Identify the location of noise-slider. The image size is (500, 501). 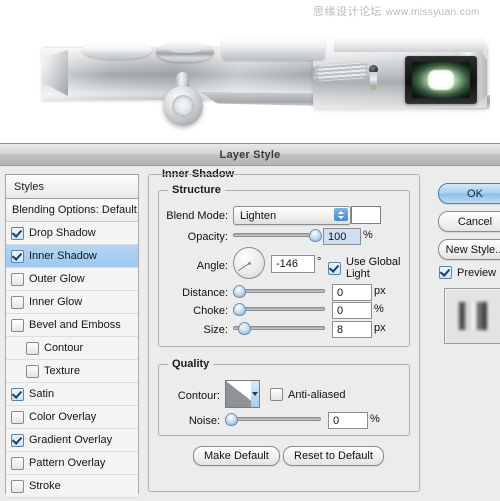
(273, 419).